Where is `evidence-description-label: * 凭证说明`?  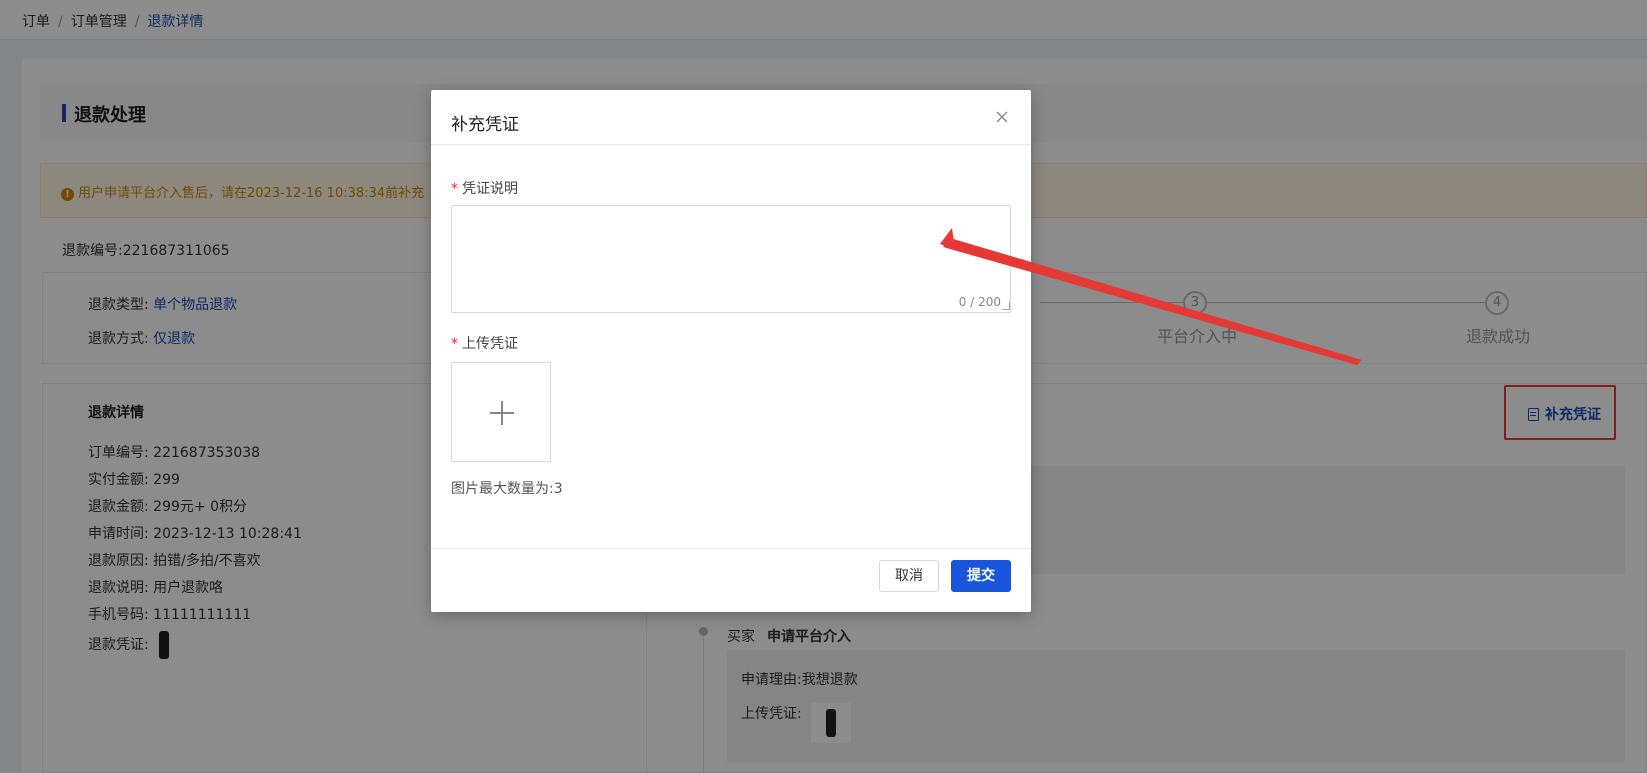 evidence-description-label: * 凭证说明 is located at coordinates (484, 188).